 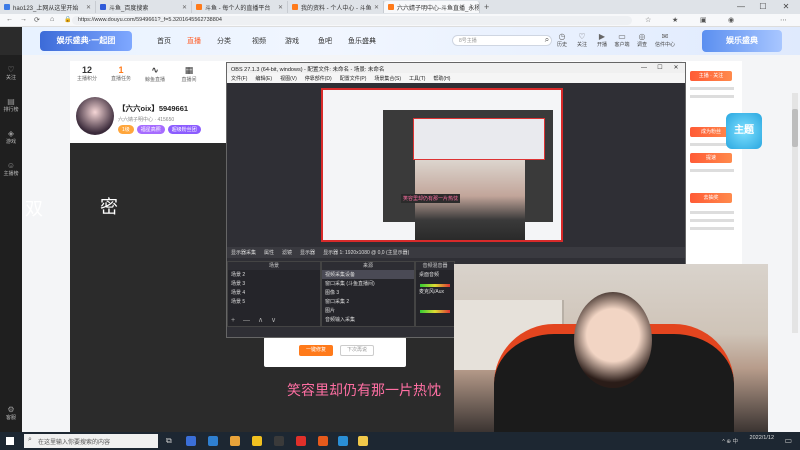 I want to click on notification-icon: ▭, so click(x=788, y=440).